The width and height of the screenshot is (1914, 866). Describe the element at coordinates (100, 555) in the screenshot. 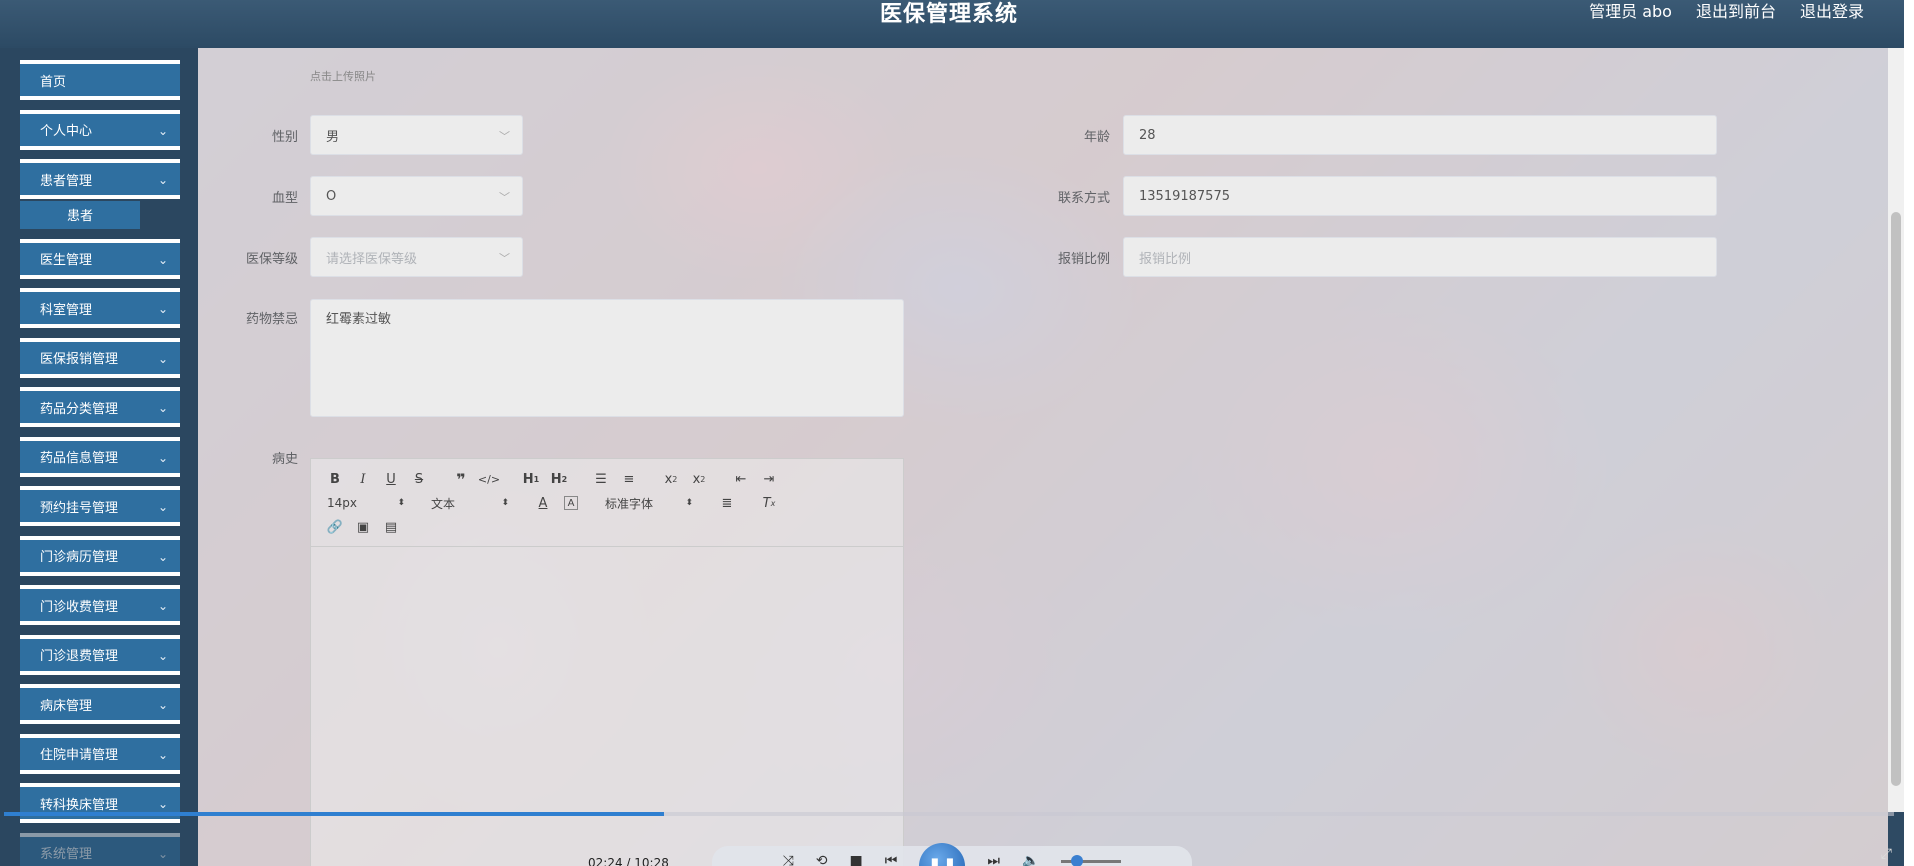

I see `sidebar-item-outpatient-records: 门诊病历管理 ⌄` at that location.